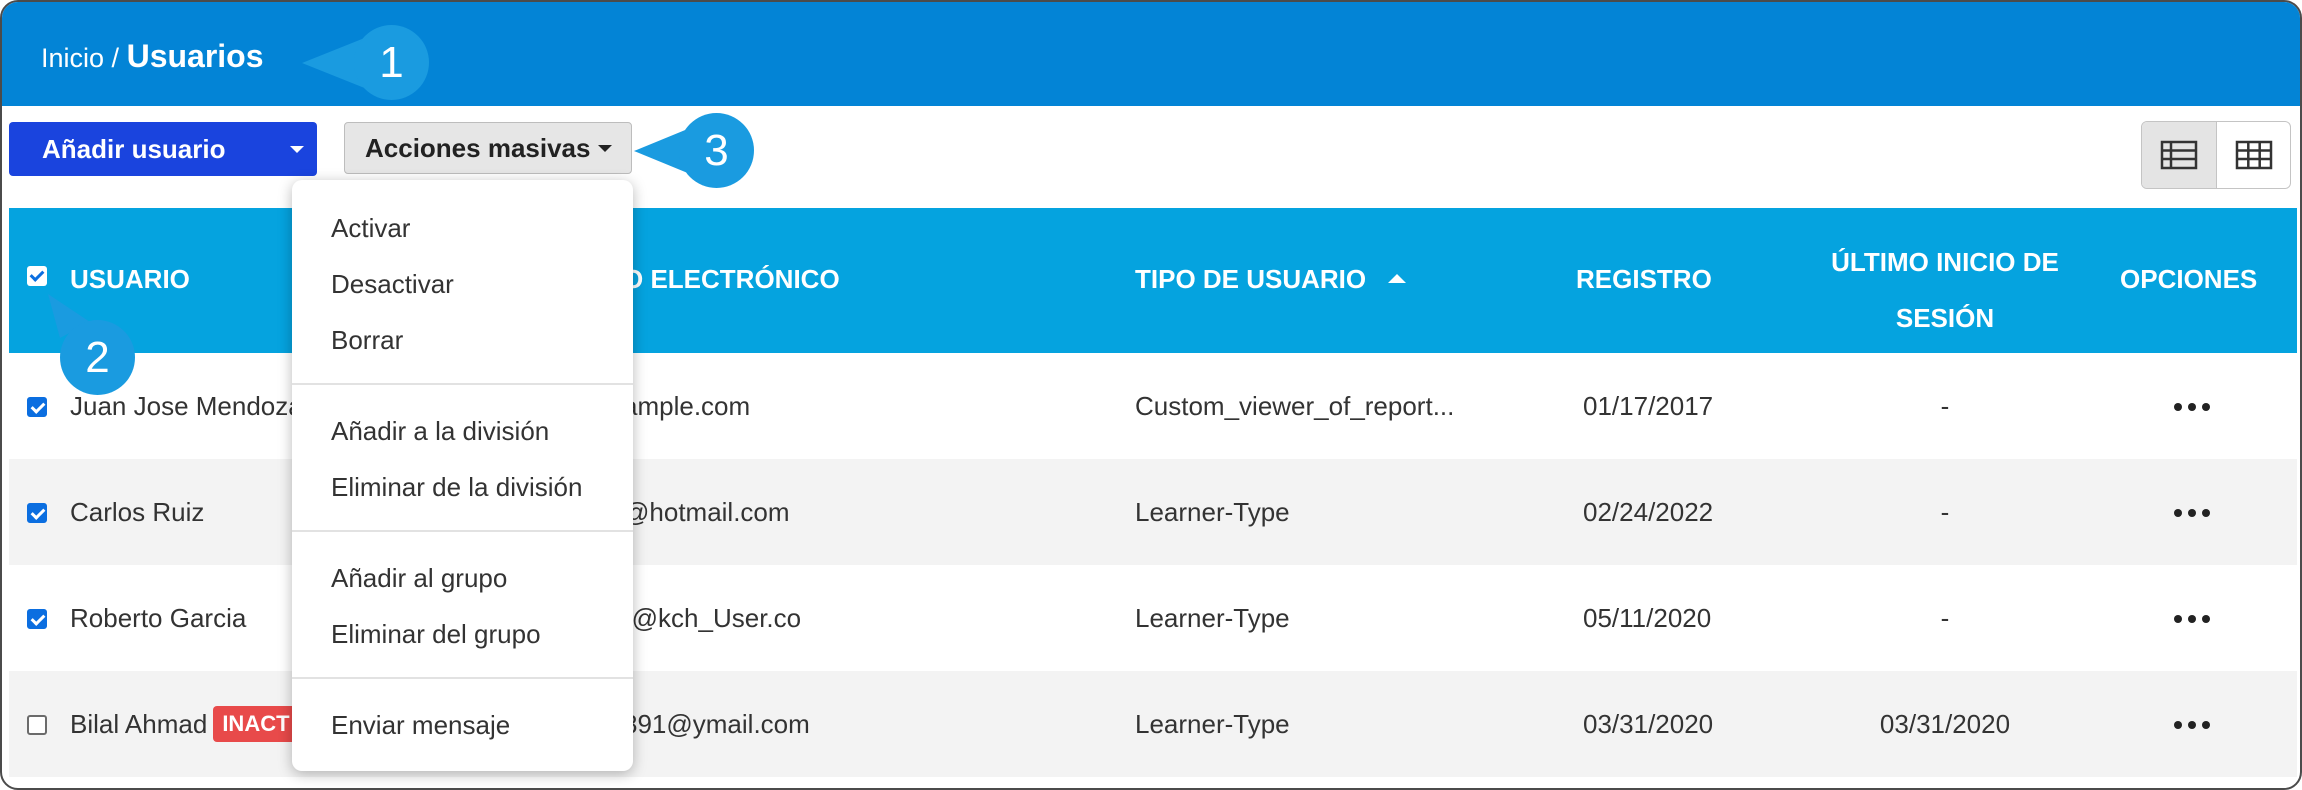 The width and height of the screenshot is (2302, 790). Describe the element at coordinates (420, 725) in the screenshot. I see `menu-item-send-message: Enviar mensaje` at that location.